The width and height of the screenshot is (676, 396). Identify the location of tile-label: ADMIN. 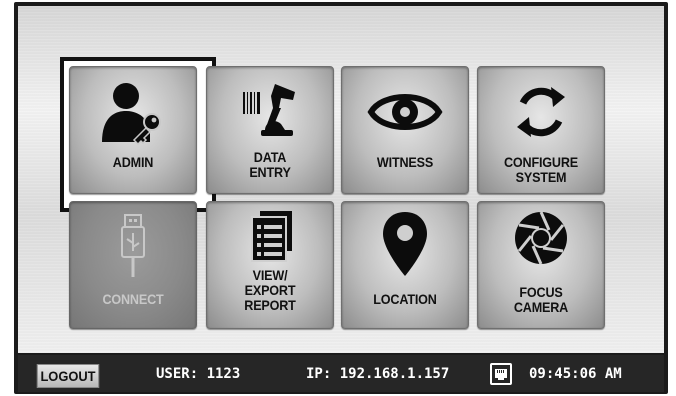
(133, 162).